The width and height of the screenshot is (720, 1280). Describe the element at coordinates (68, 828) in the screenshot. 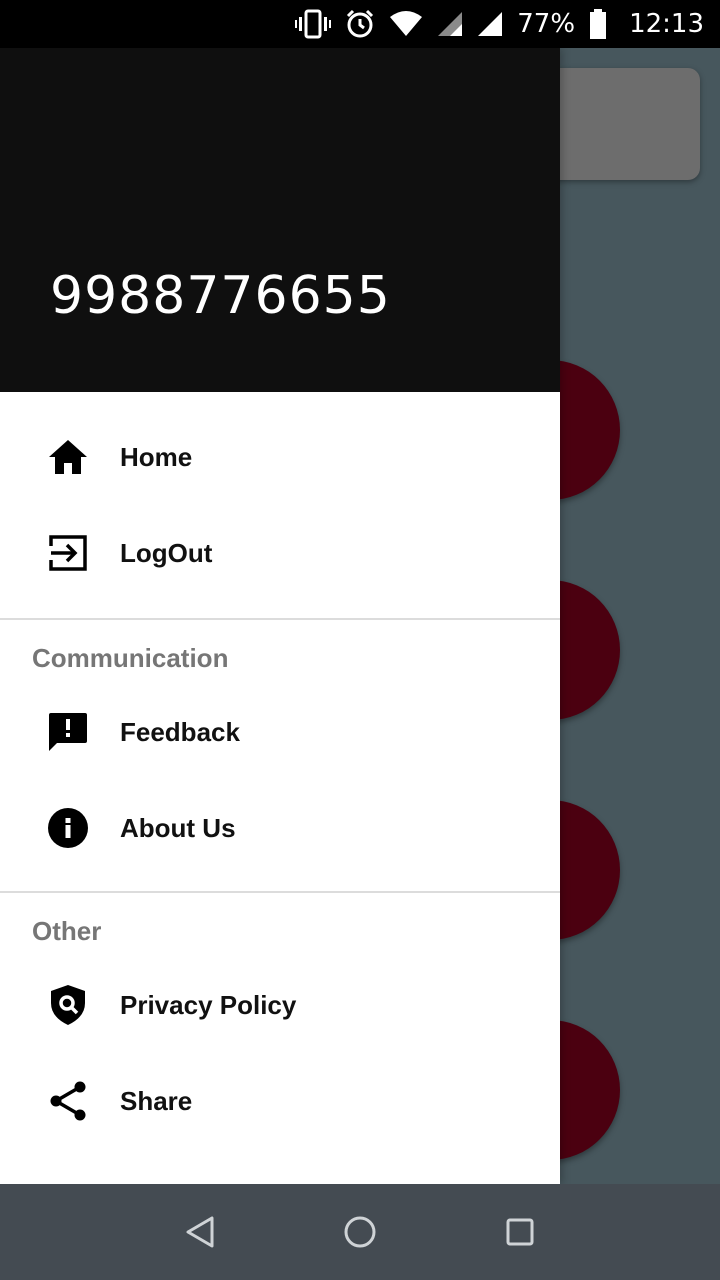

I see `info-icon` at that location.